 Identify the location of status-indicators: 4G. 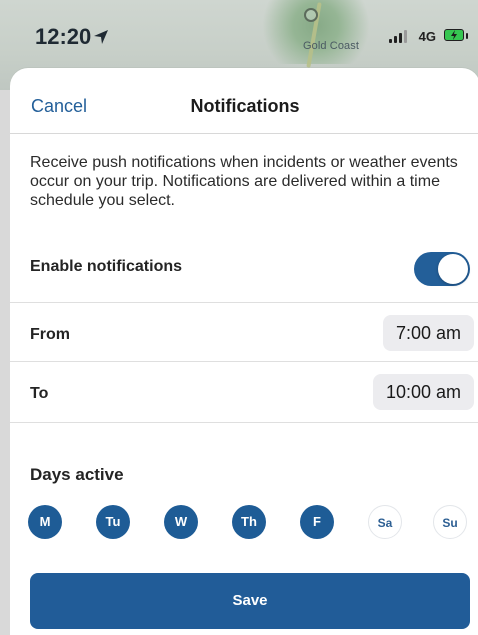
(428, 36).